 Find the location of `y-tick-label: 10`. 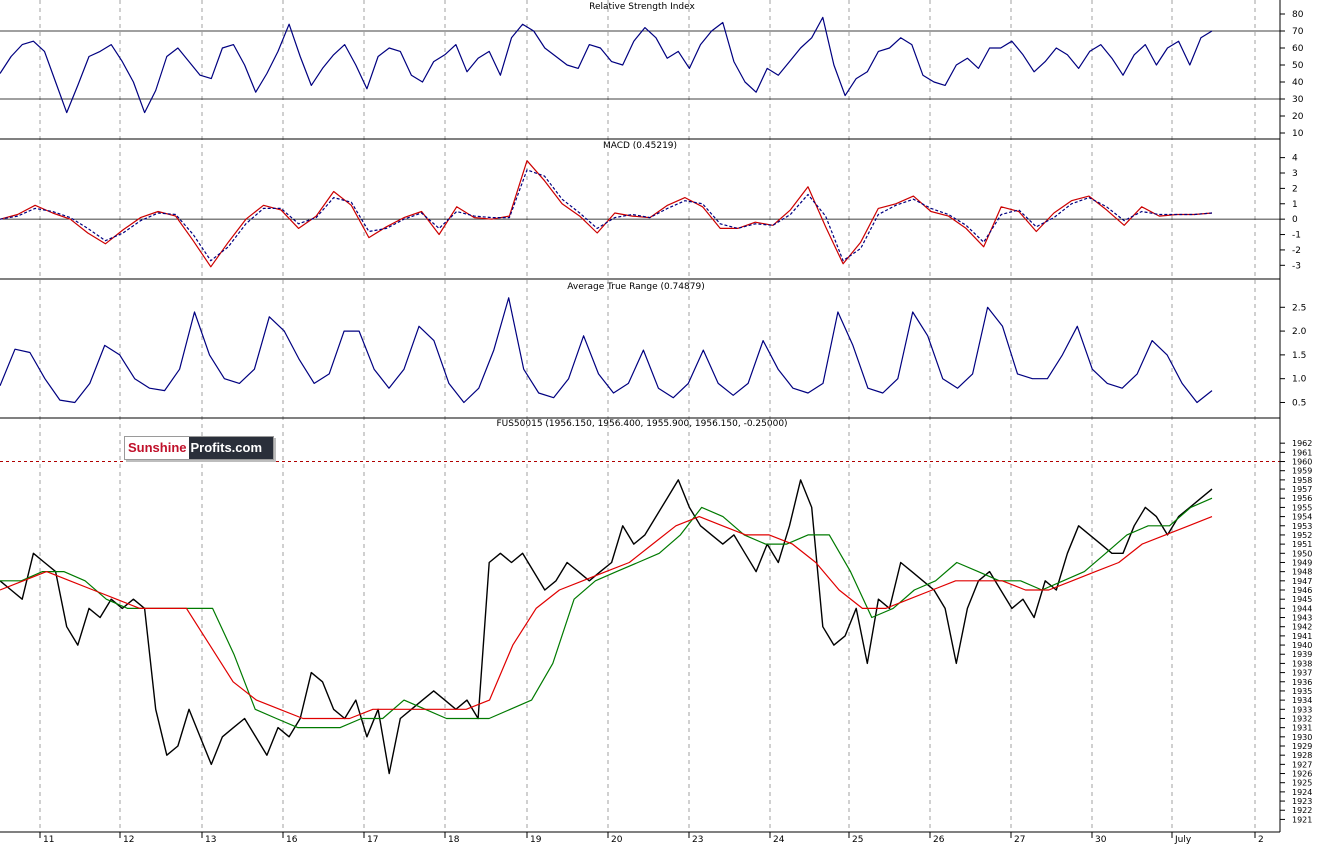

y-tick-label: 10 is located at coordinates (1298, 134).